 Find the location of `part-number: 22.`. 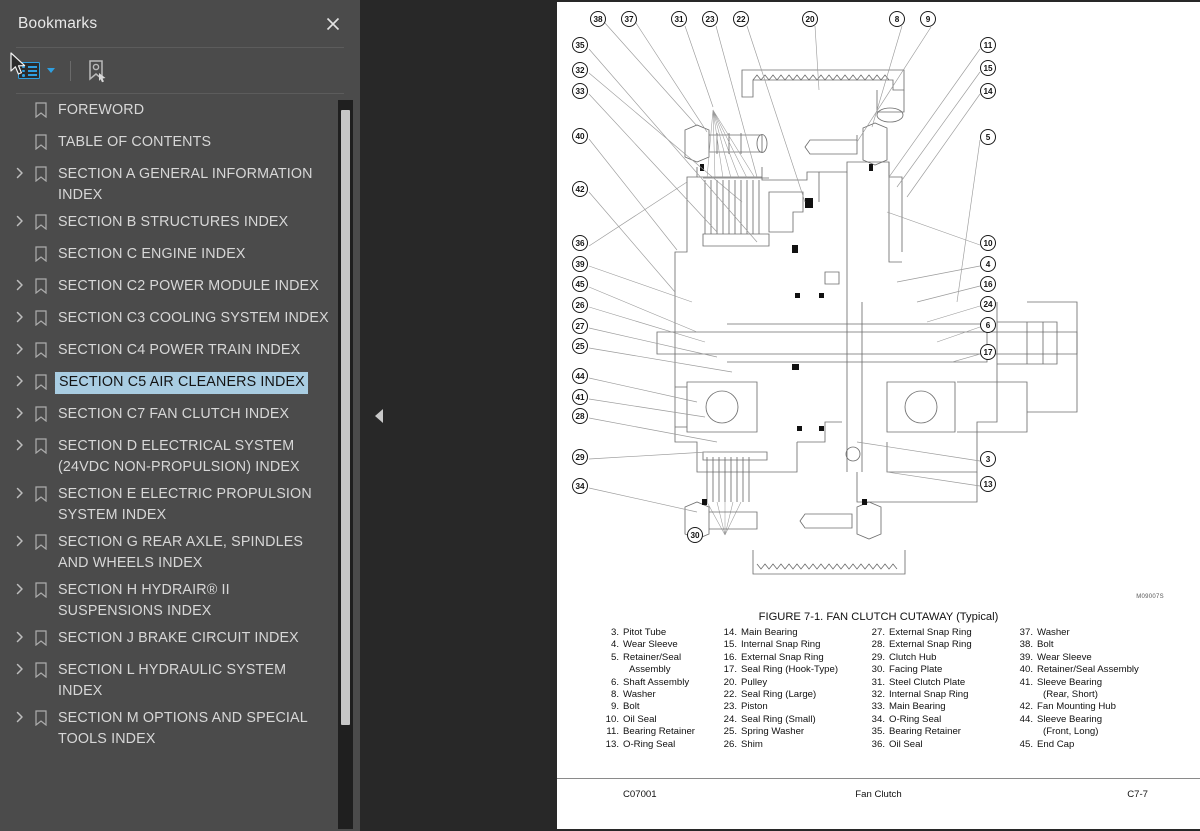

part-number: 22. is located at coordinates (730, 695).